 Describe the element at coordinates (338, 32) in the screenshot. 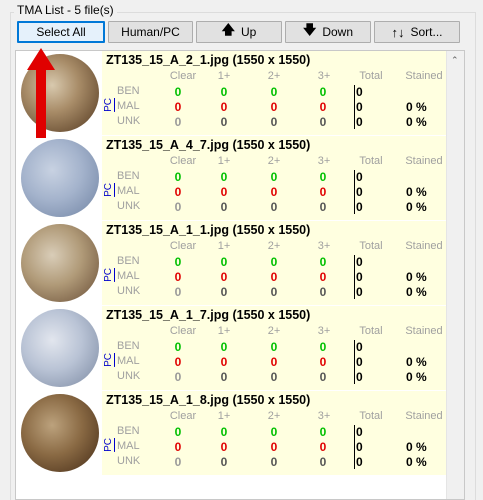

I see `down-label: Down` at that location.